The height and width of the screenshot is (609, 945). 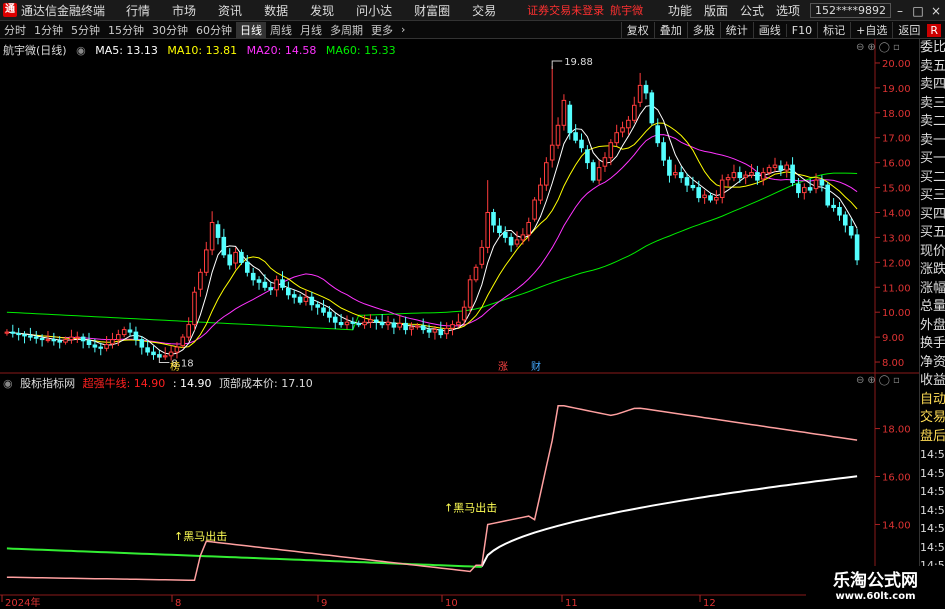 I want to click on menu-function: 功能, so click(x=680, y=10).